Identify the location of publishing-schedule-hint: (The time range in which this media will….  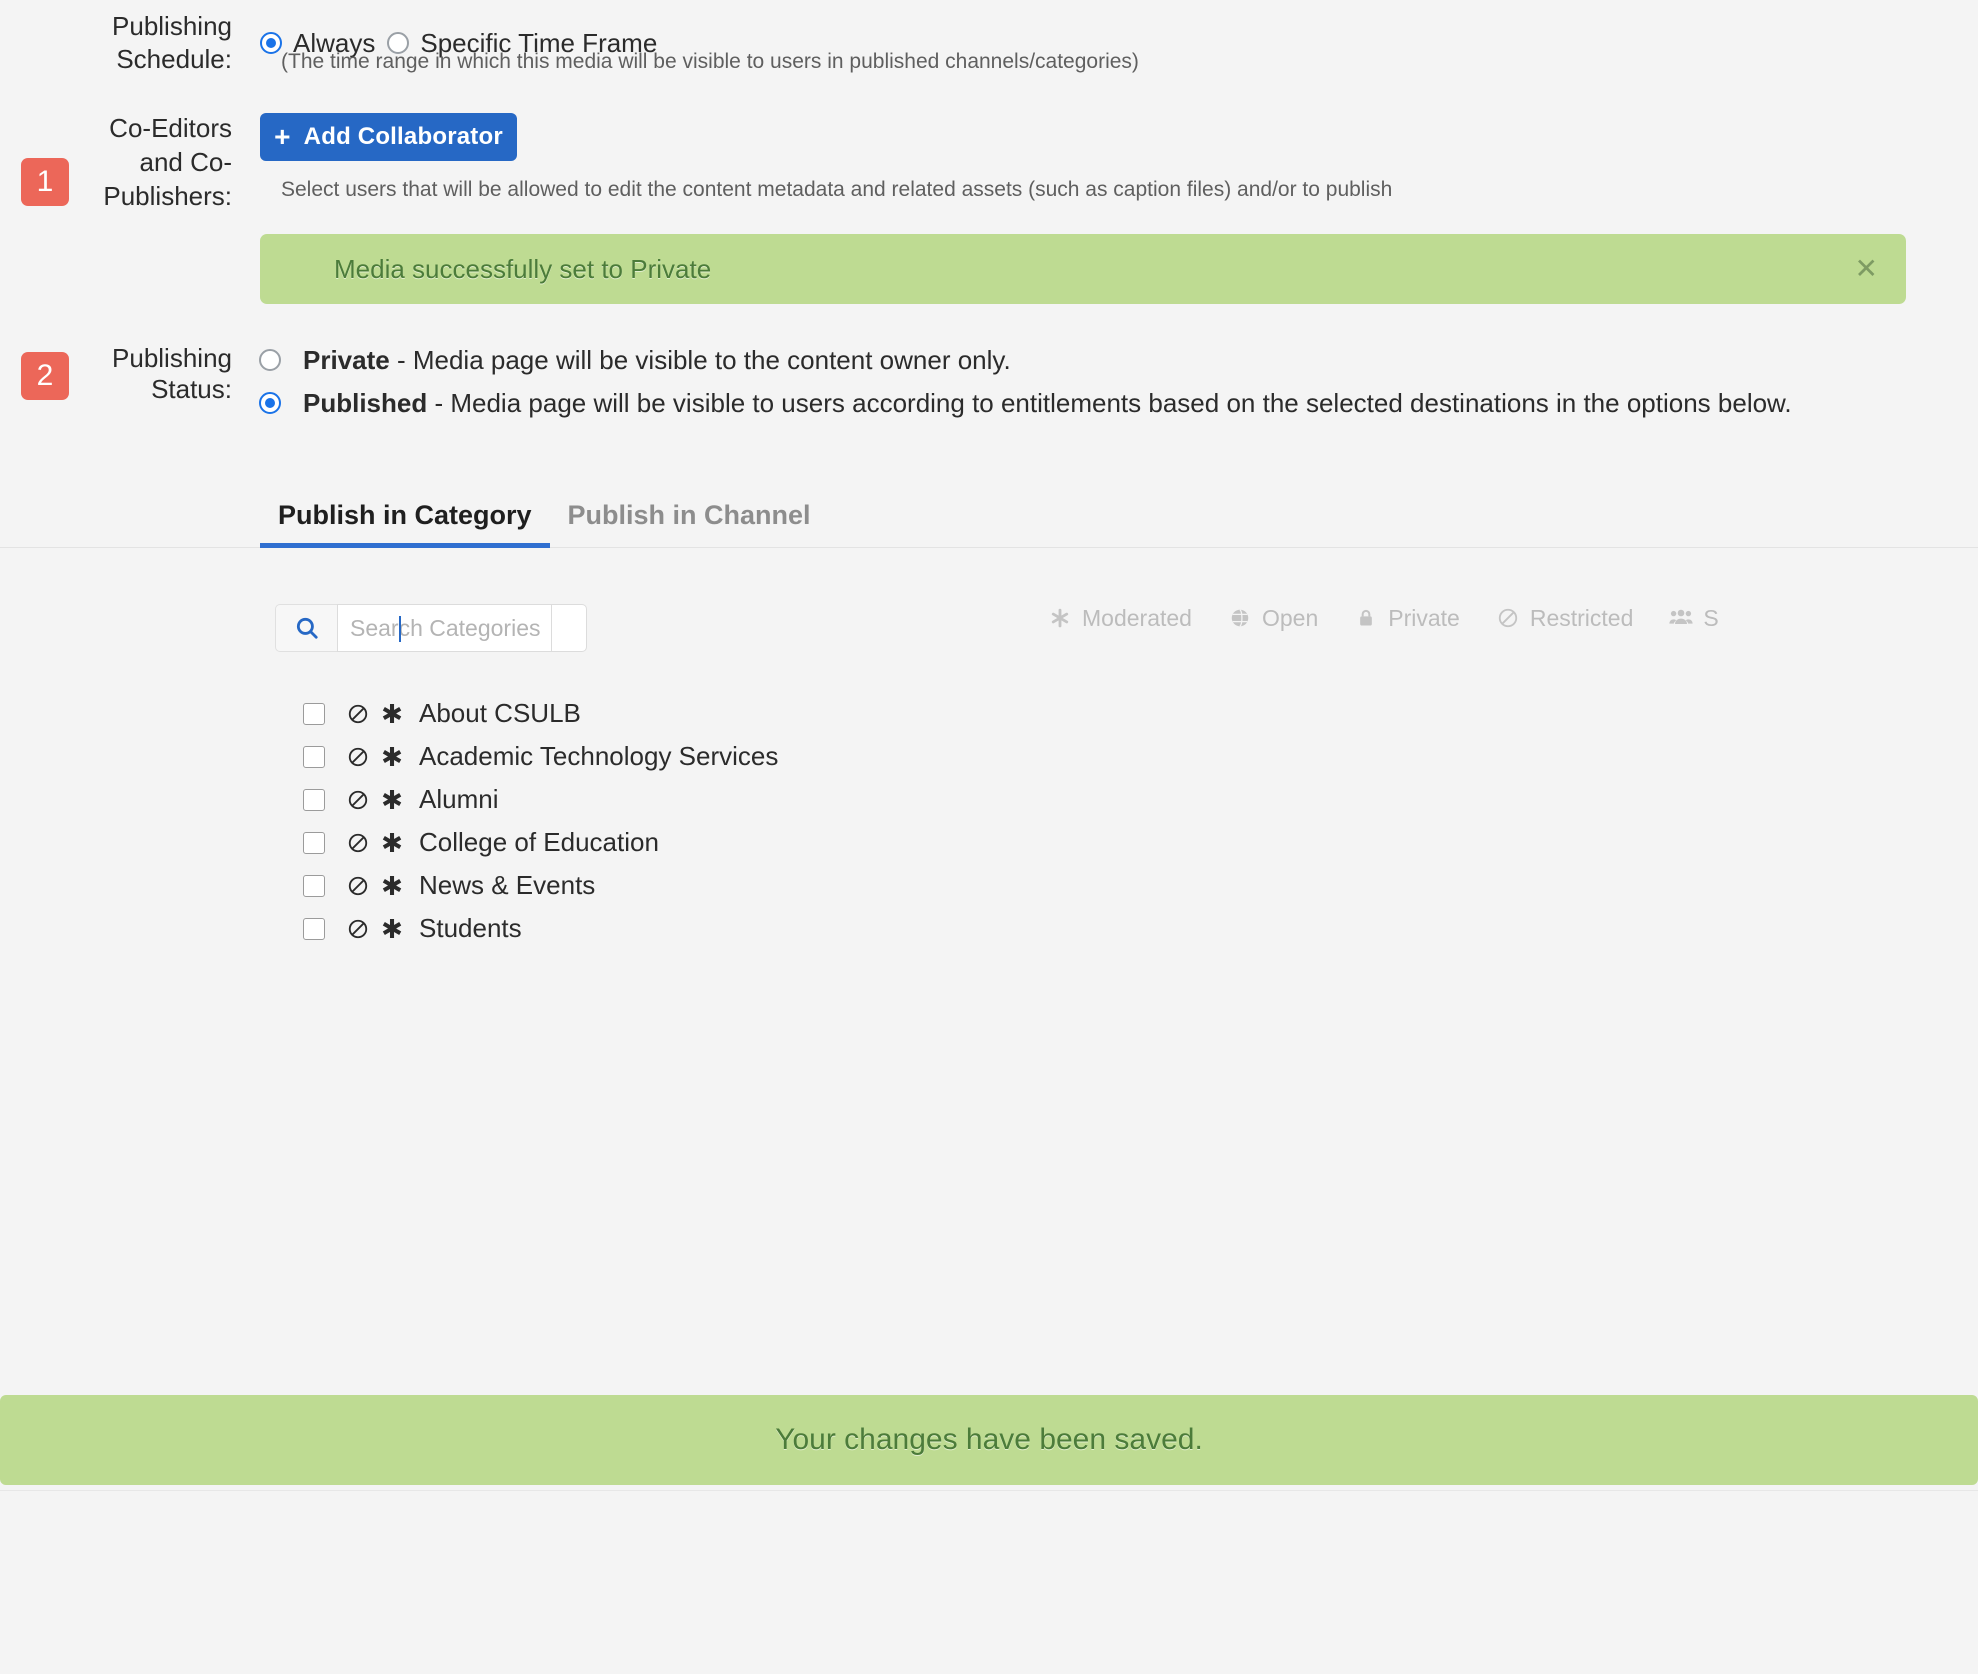
(710, 61).